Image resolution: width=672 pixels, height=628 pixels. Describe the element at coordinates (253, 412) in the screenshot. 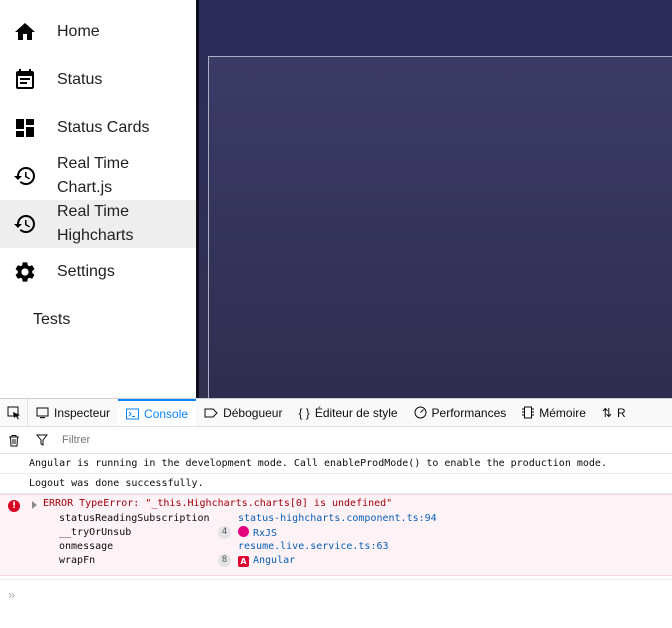

I see `tab-label: Débogueur` at that location.